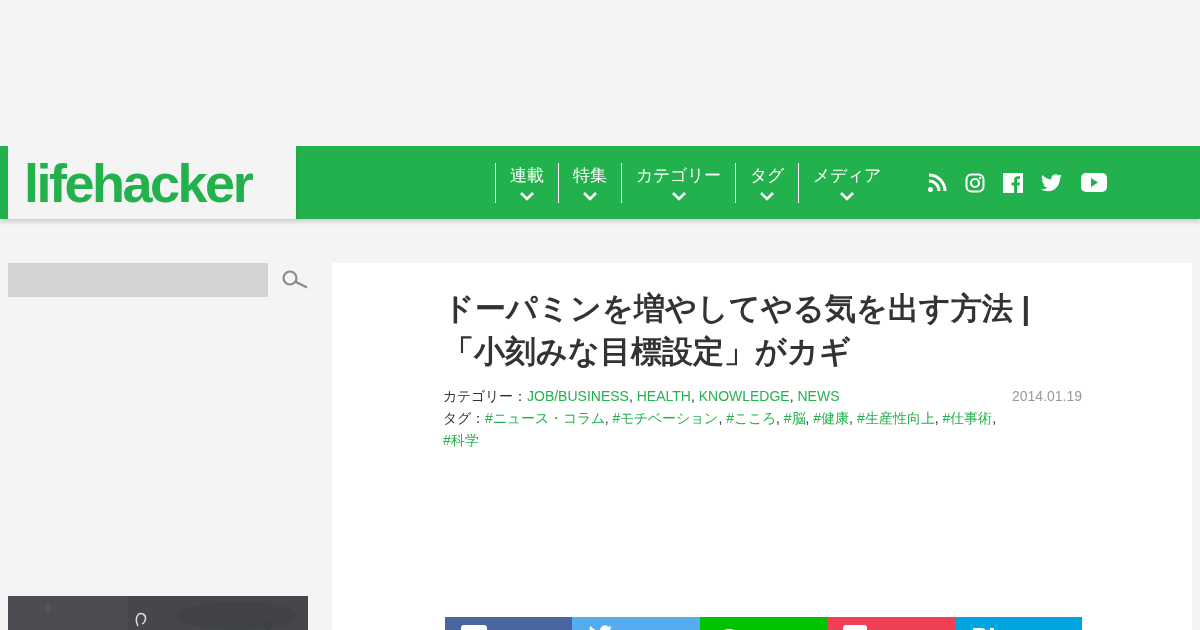 The image size is (1200, 630). Describe the element at coordinates (589, 182) in the screenshot. I see `nav-menu-item: 特集` at that location.